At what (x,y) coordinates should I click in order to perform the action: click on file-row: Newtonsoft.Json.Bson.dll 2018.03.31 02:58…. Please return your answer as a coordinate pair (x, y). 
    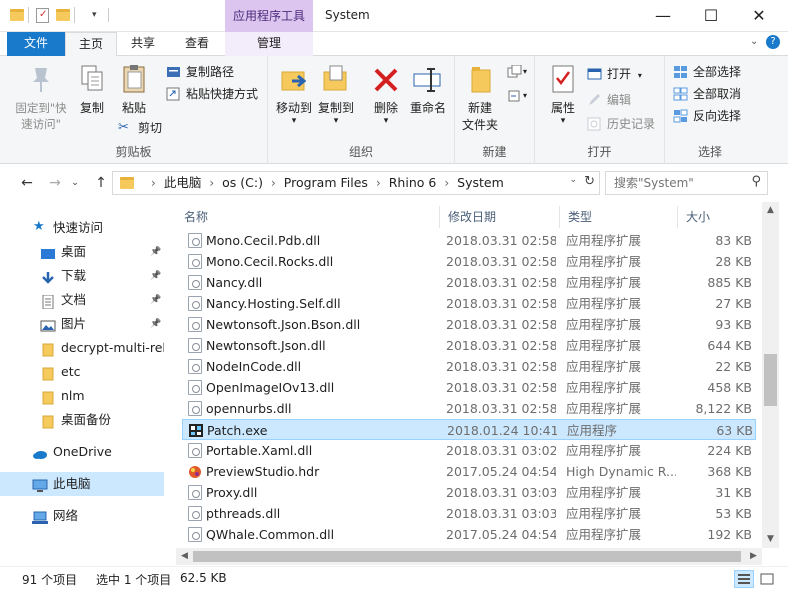
    Looking at the image, I should click on (469, 324).